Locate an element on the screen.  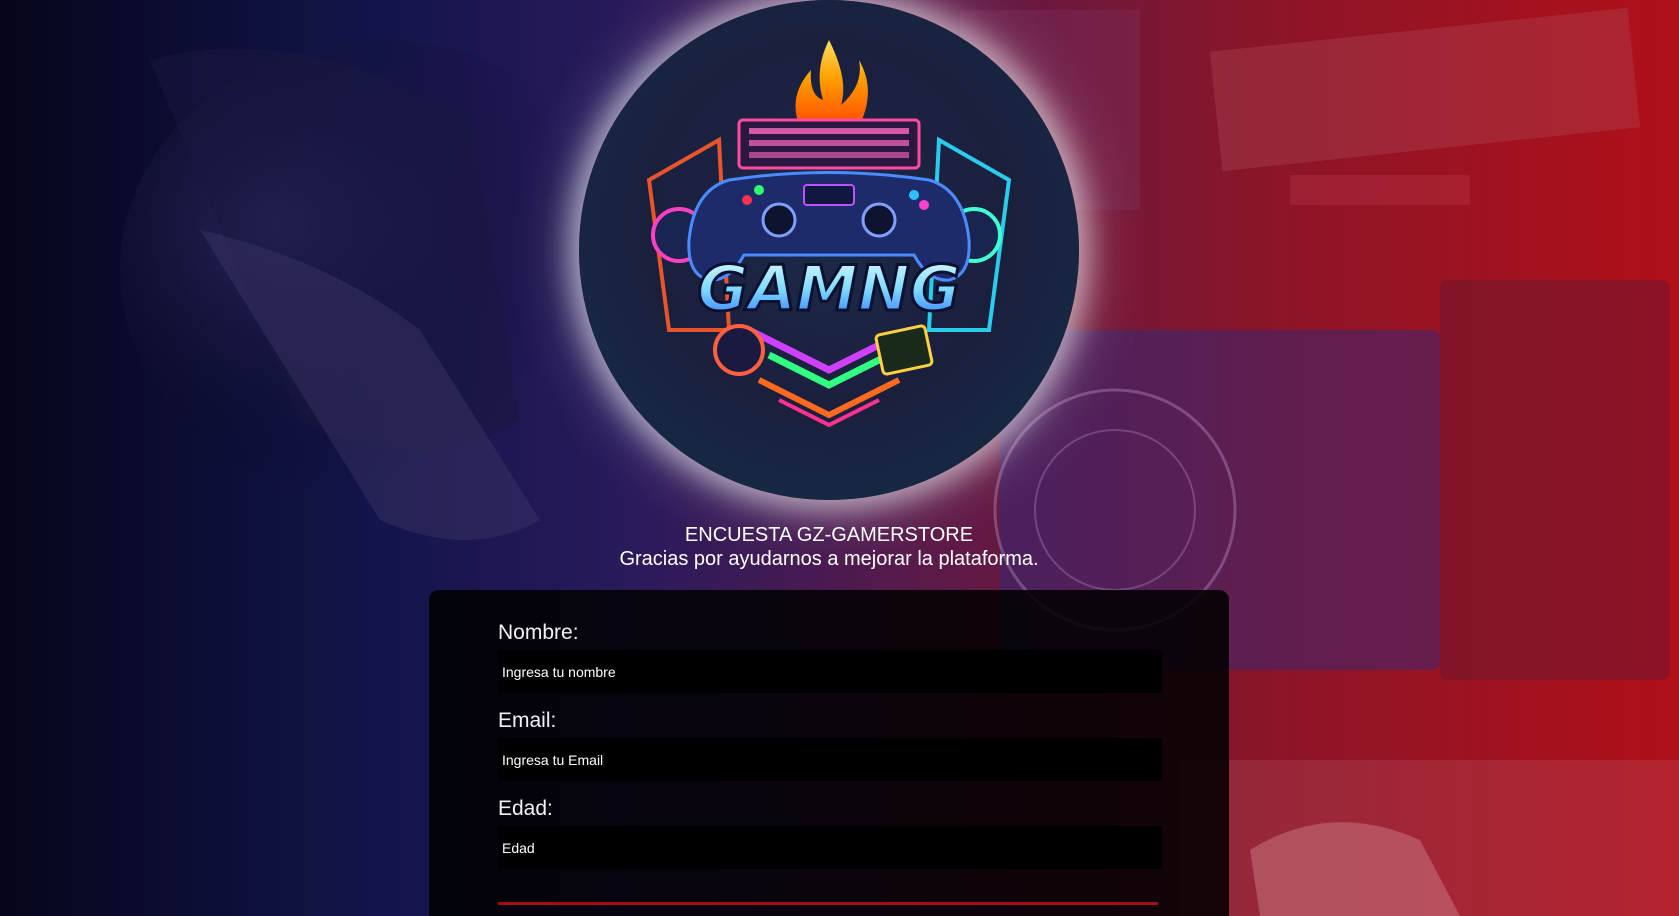
email-input is located at coordinates (830, 759).